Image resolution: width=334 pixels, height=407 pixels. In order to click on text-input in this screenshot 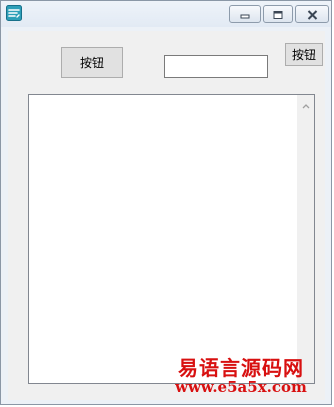, I will do `click(216, 66)`.